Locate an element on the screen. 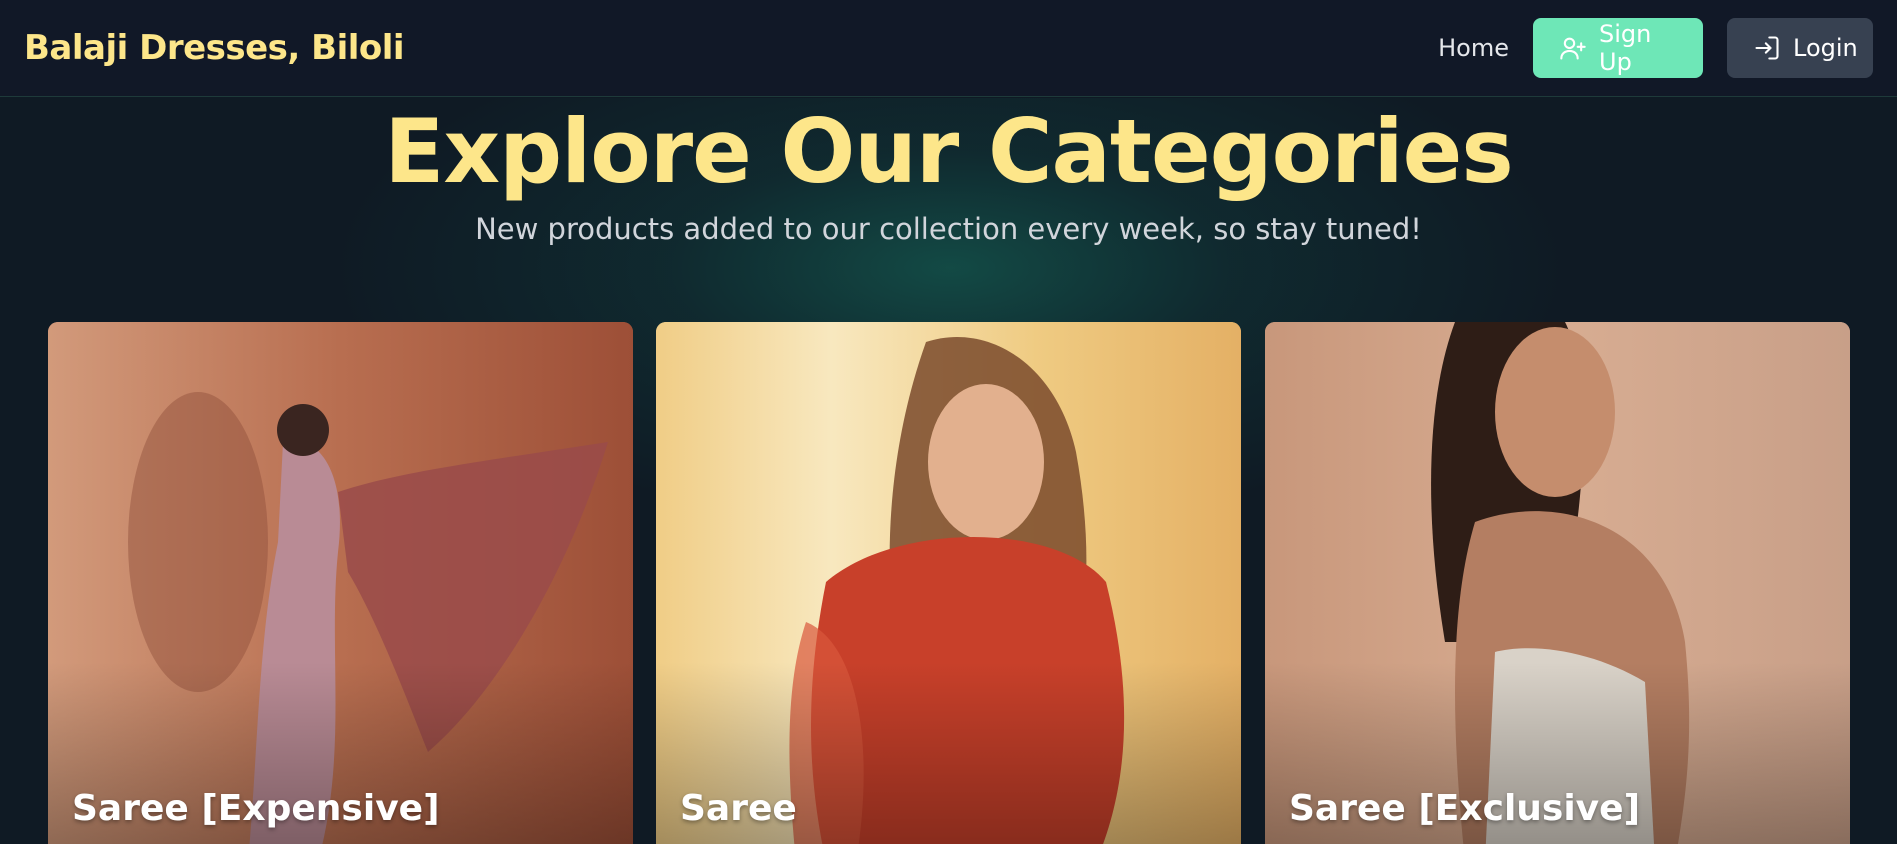 The image size is (1897, 844). page-title: Explore Our Categories is located at coordinates (949, 151).